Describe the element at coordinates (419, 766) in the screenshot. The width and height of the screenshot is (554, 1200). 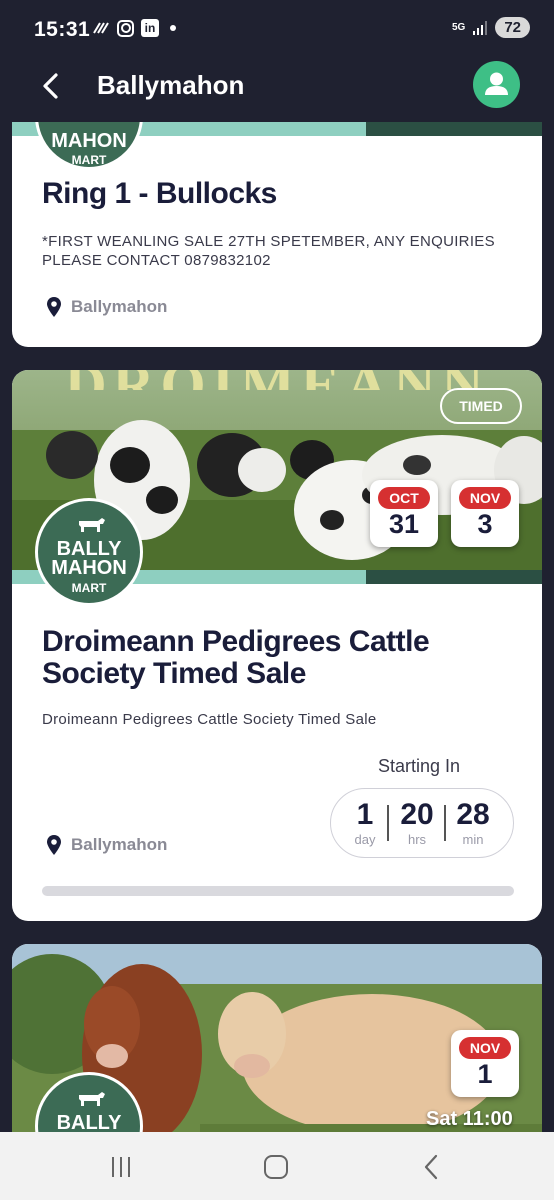
I see `starting-in-label: Starting In` at that location.